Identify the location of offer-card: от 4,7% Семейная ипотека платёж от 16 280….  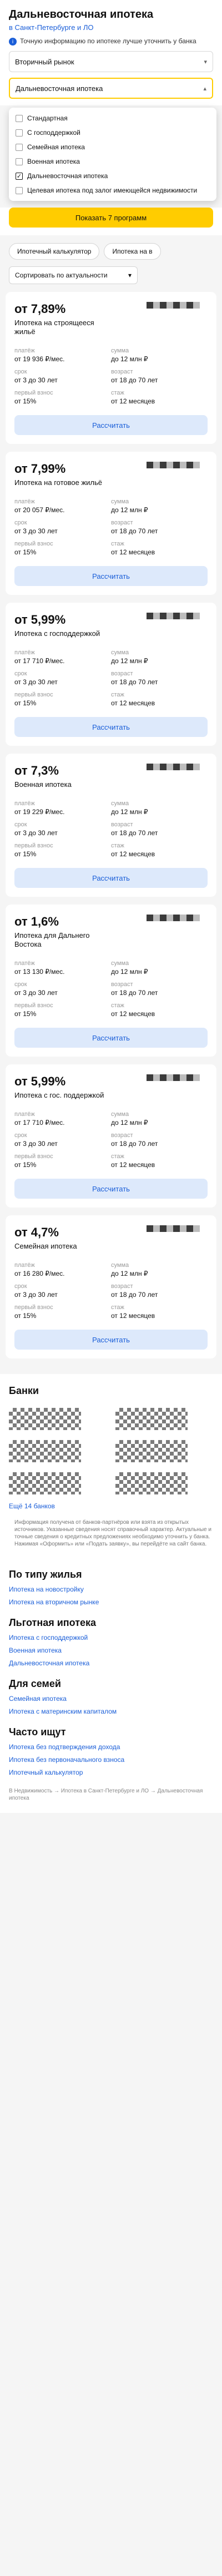
(111, 1286).